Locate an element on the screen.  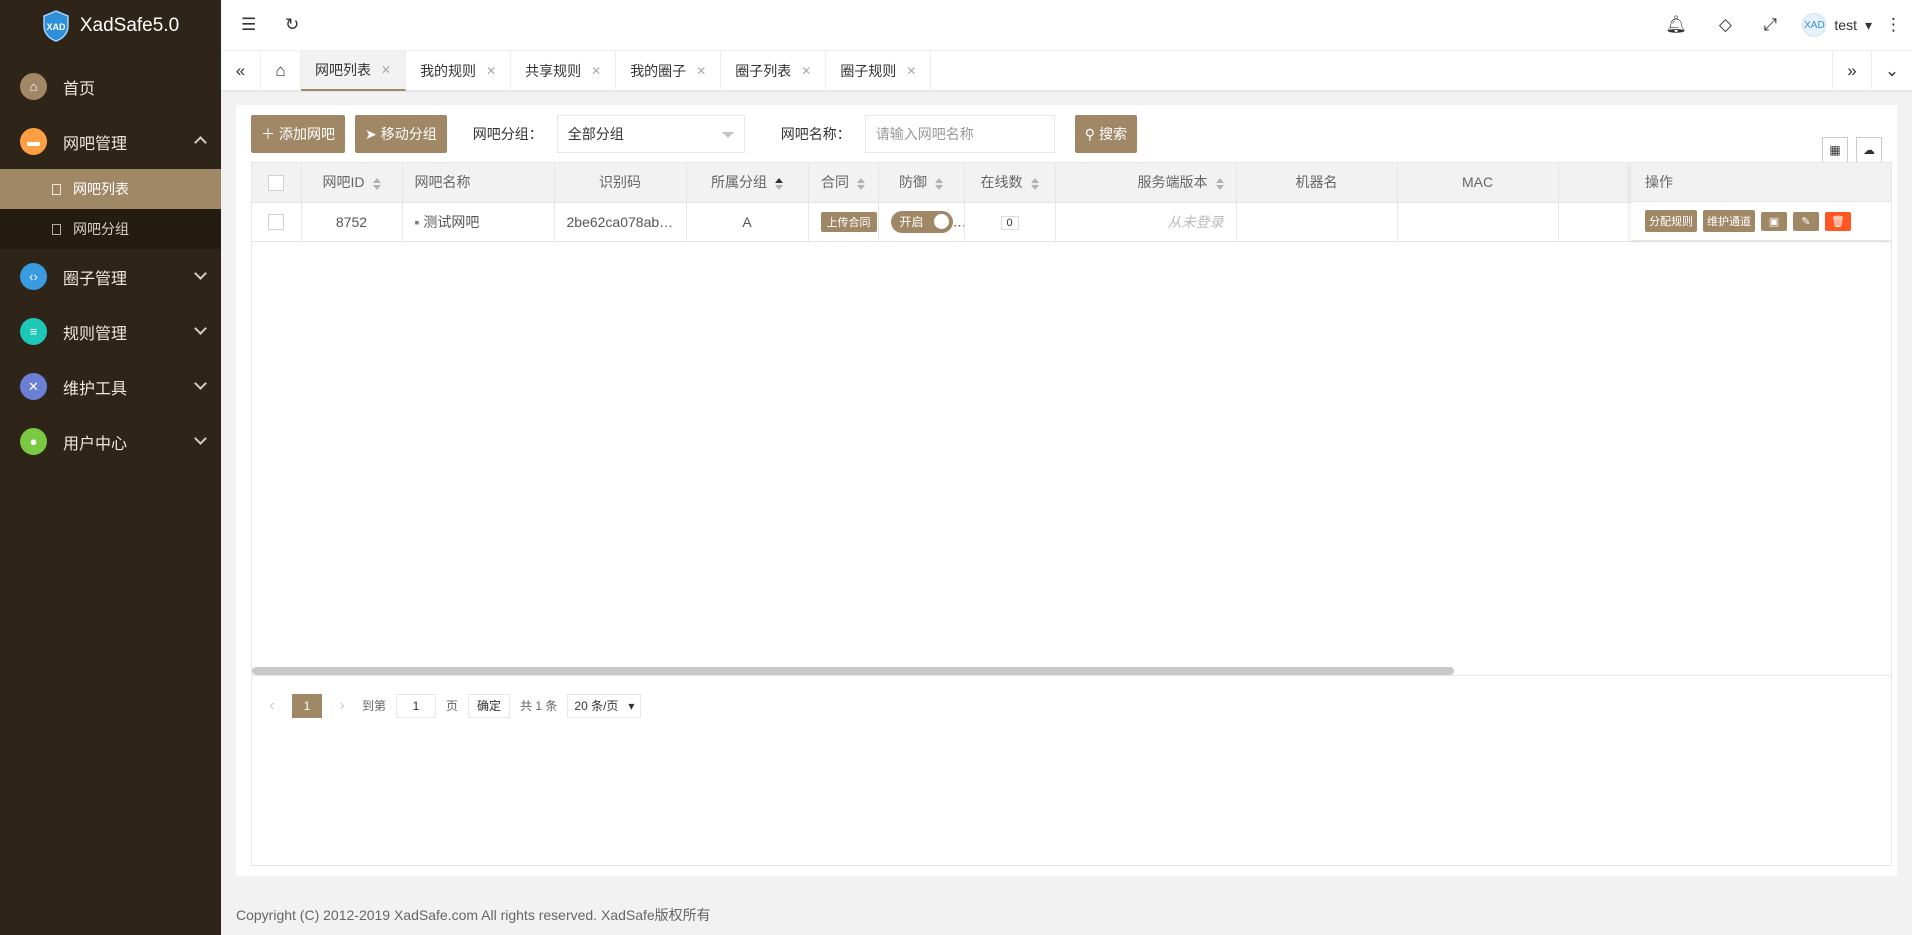
row-checkbox is located at coordinates (276, 222).